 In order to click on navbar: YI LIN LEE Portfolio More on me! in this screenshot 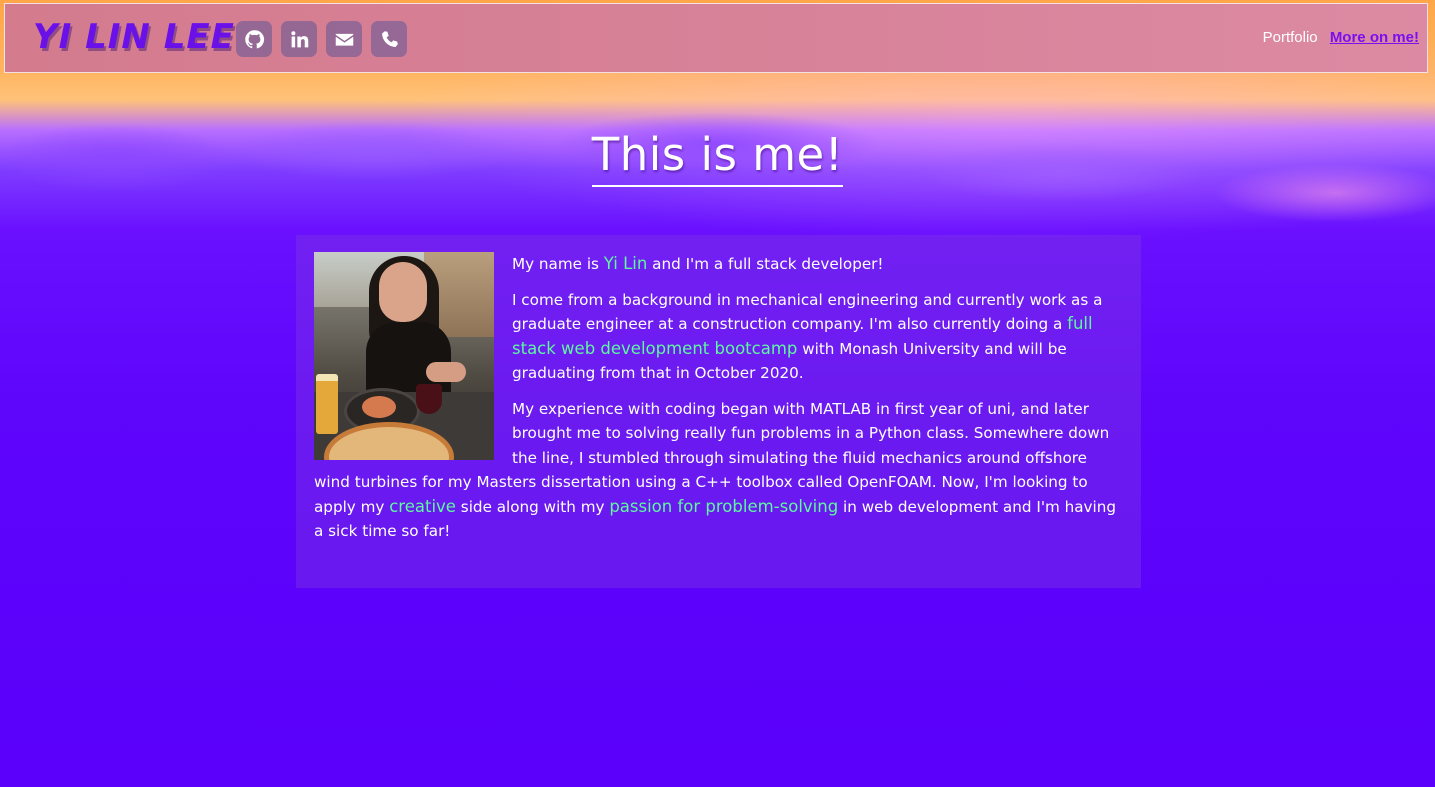, I will do `click(716, 38)`.